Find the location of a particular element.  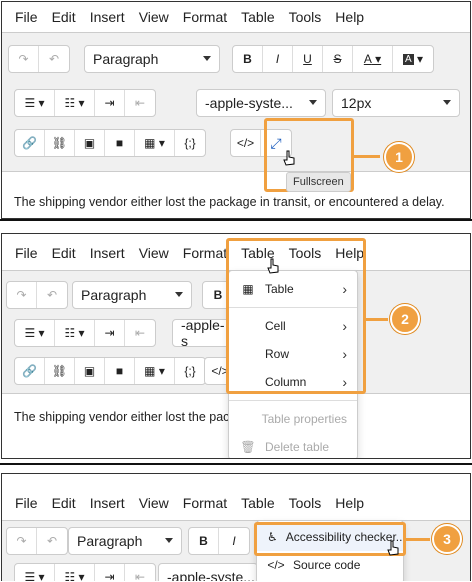

table-menu-item-properties: Table properties is located at coordinates (293, 419).